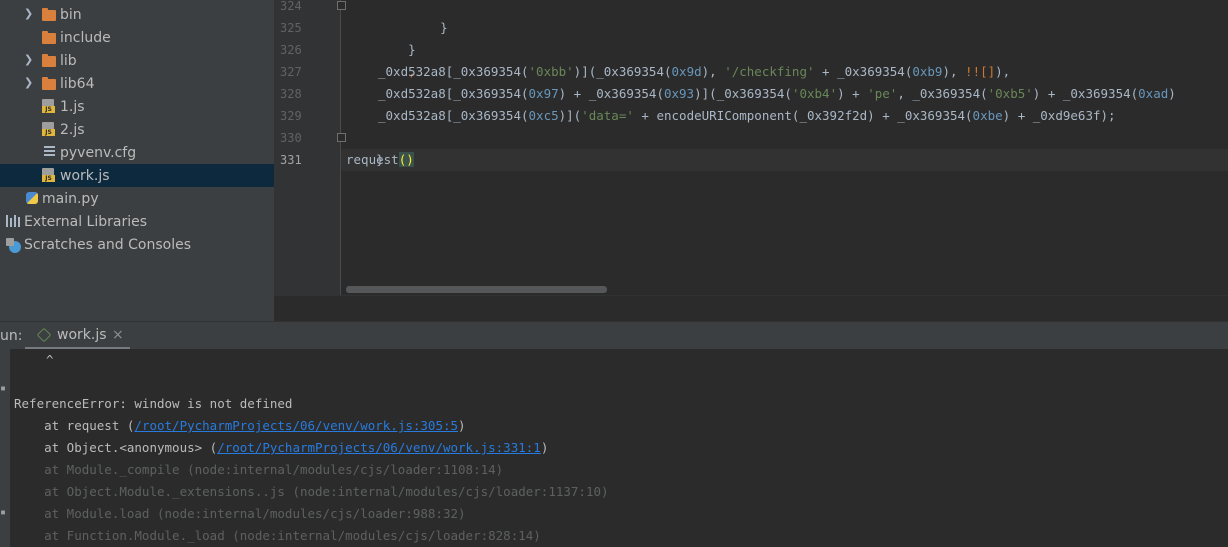 This screenshot has height=547, width=1228. I want to click on line-number: 329, so click(291, 116).